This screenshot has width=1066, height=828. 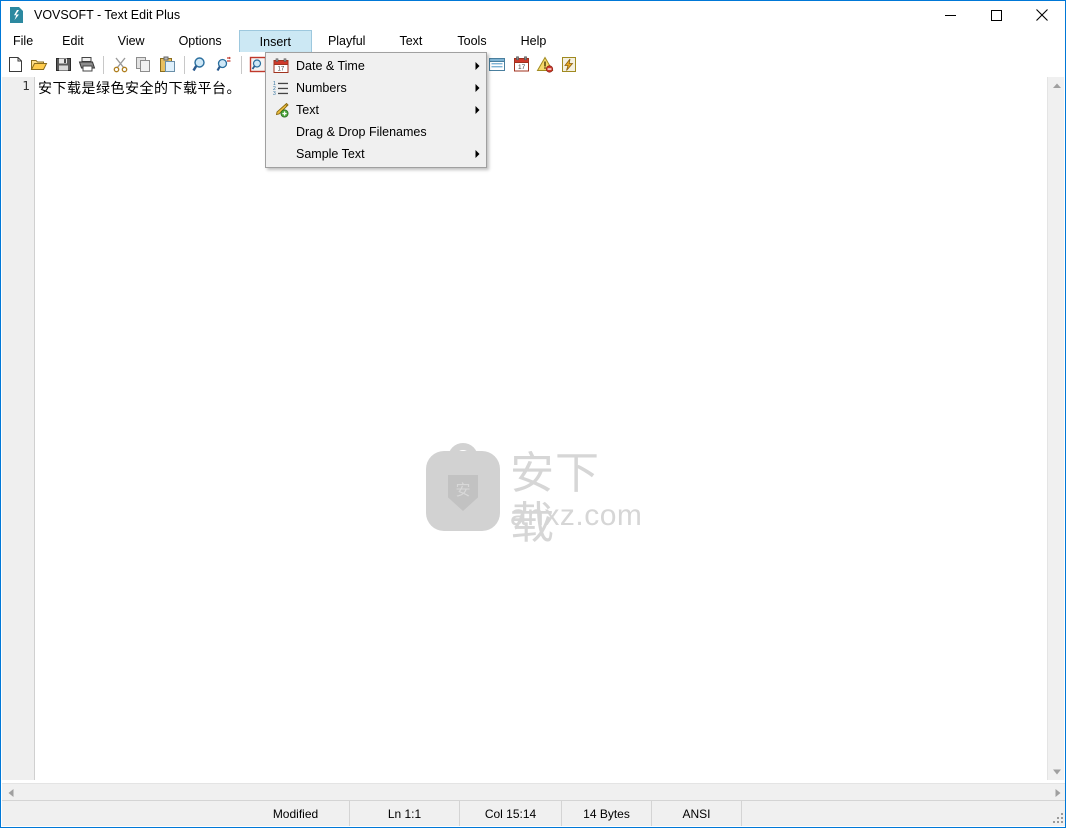 I want to click on menu-label: Help, so click(x=533, y=41).